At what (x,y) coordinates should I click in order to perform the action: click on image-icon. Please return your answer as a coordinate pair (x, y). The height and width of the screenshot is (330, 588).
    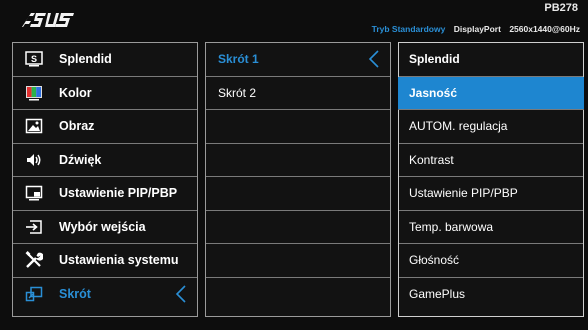
    Looking at the image, I should click on (34, 126).